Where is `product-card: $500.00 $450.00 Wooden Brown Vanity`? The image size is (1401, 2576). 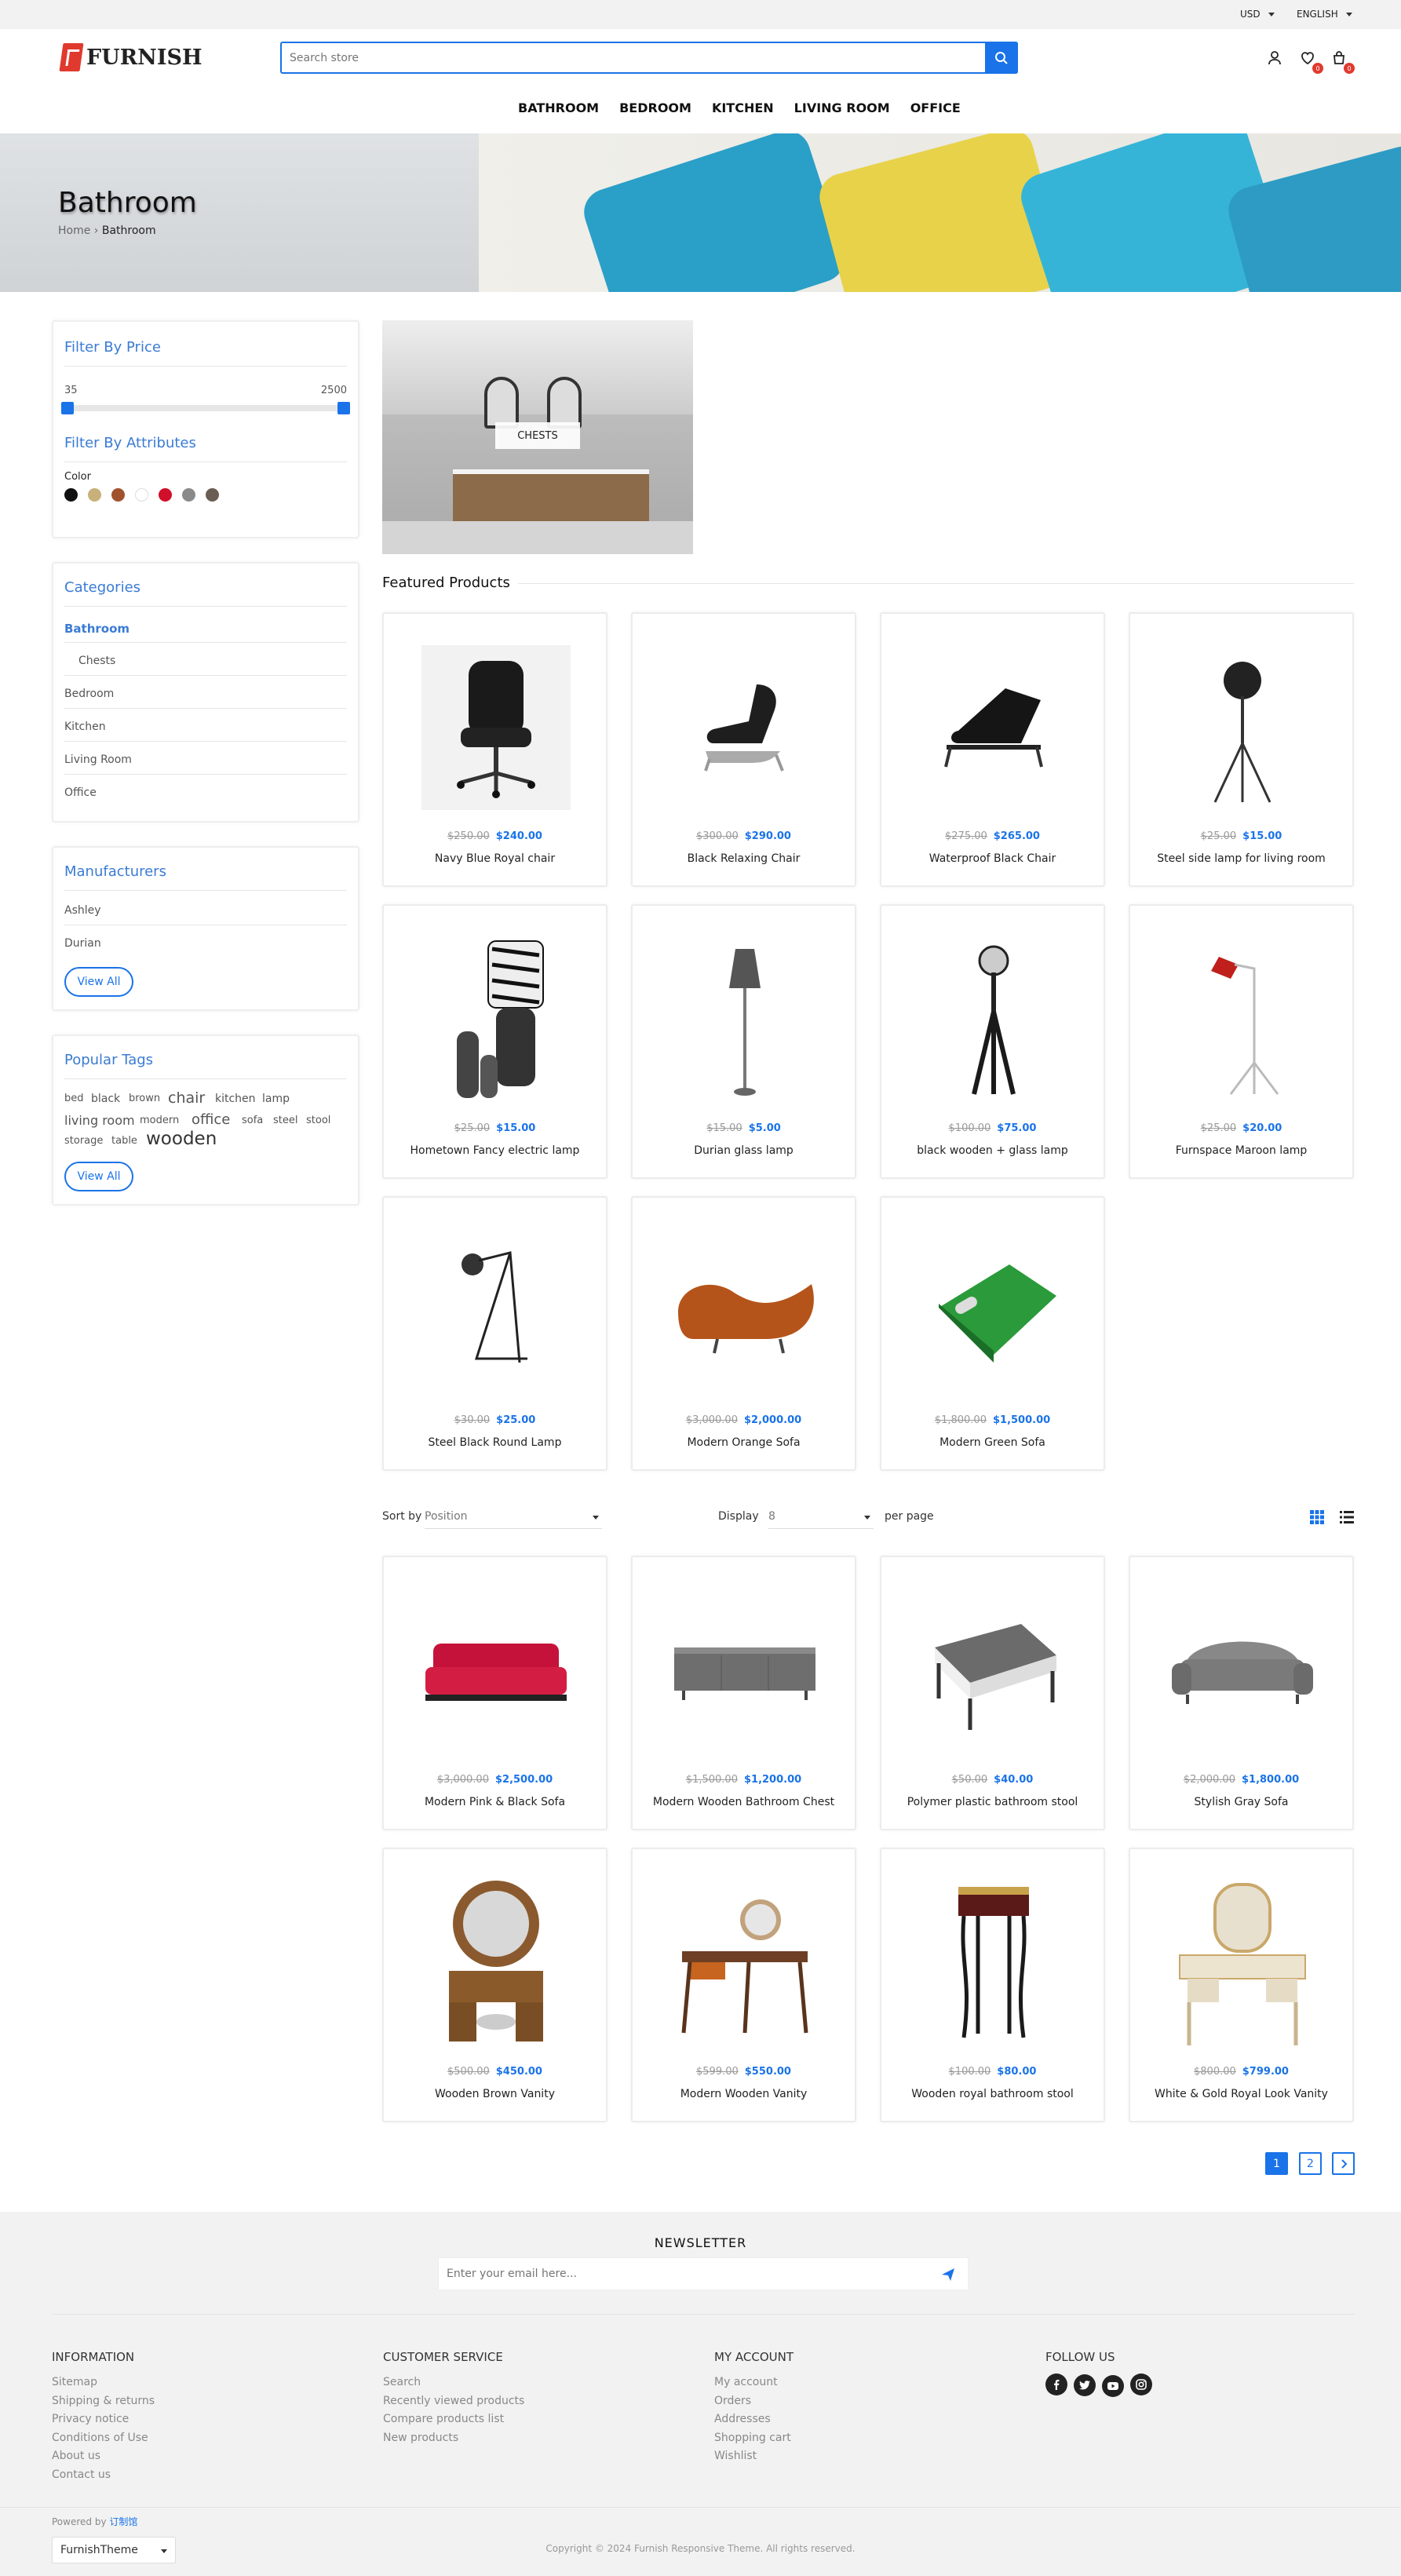 product-card: $500.00 $450.00 Wooden Brown Vanity is located at coordinates (494, 1985).